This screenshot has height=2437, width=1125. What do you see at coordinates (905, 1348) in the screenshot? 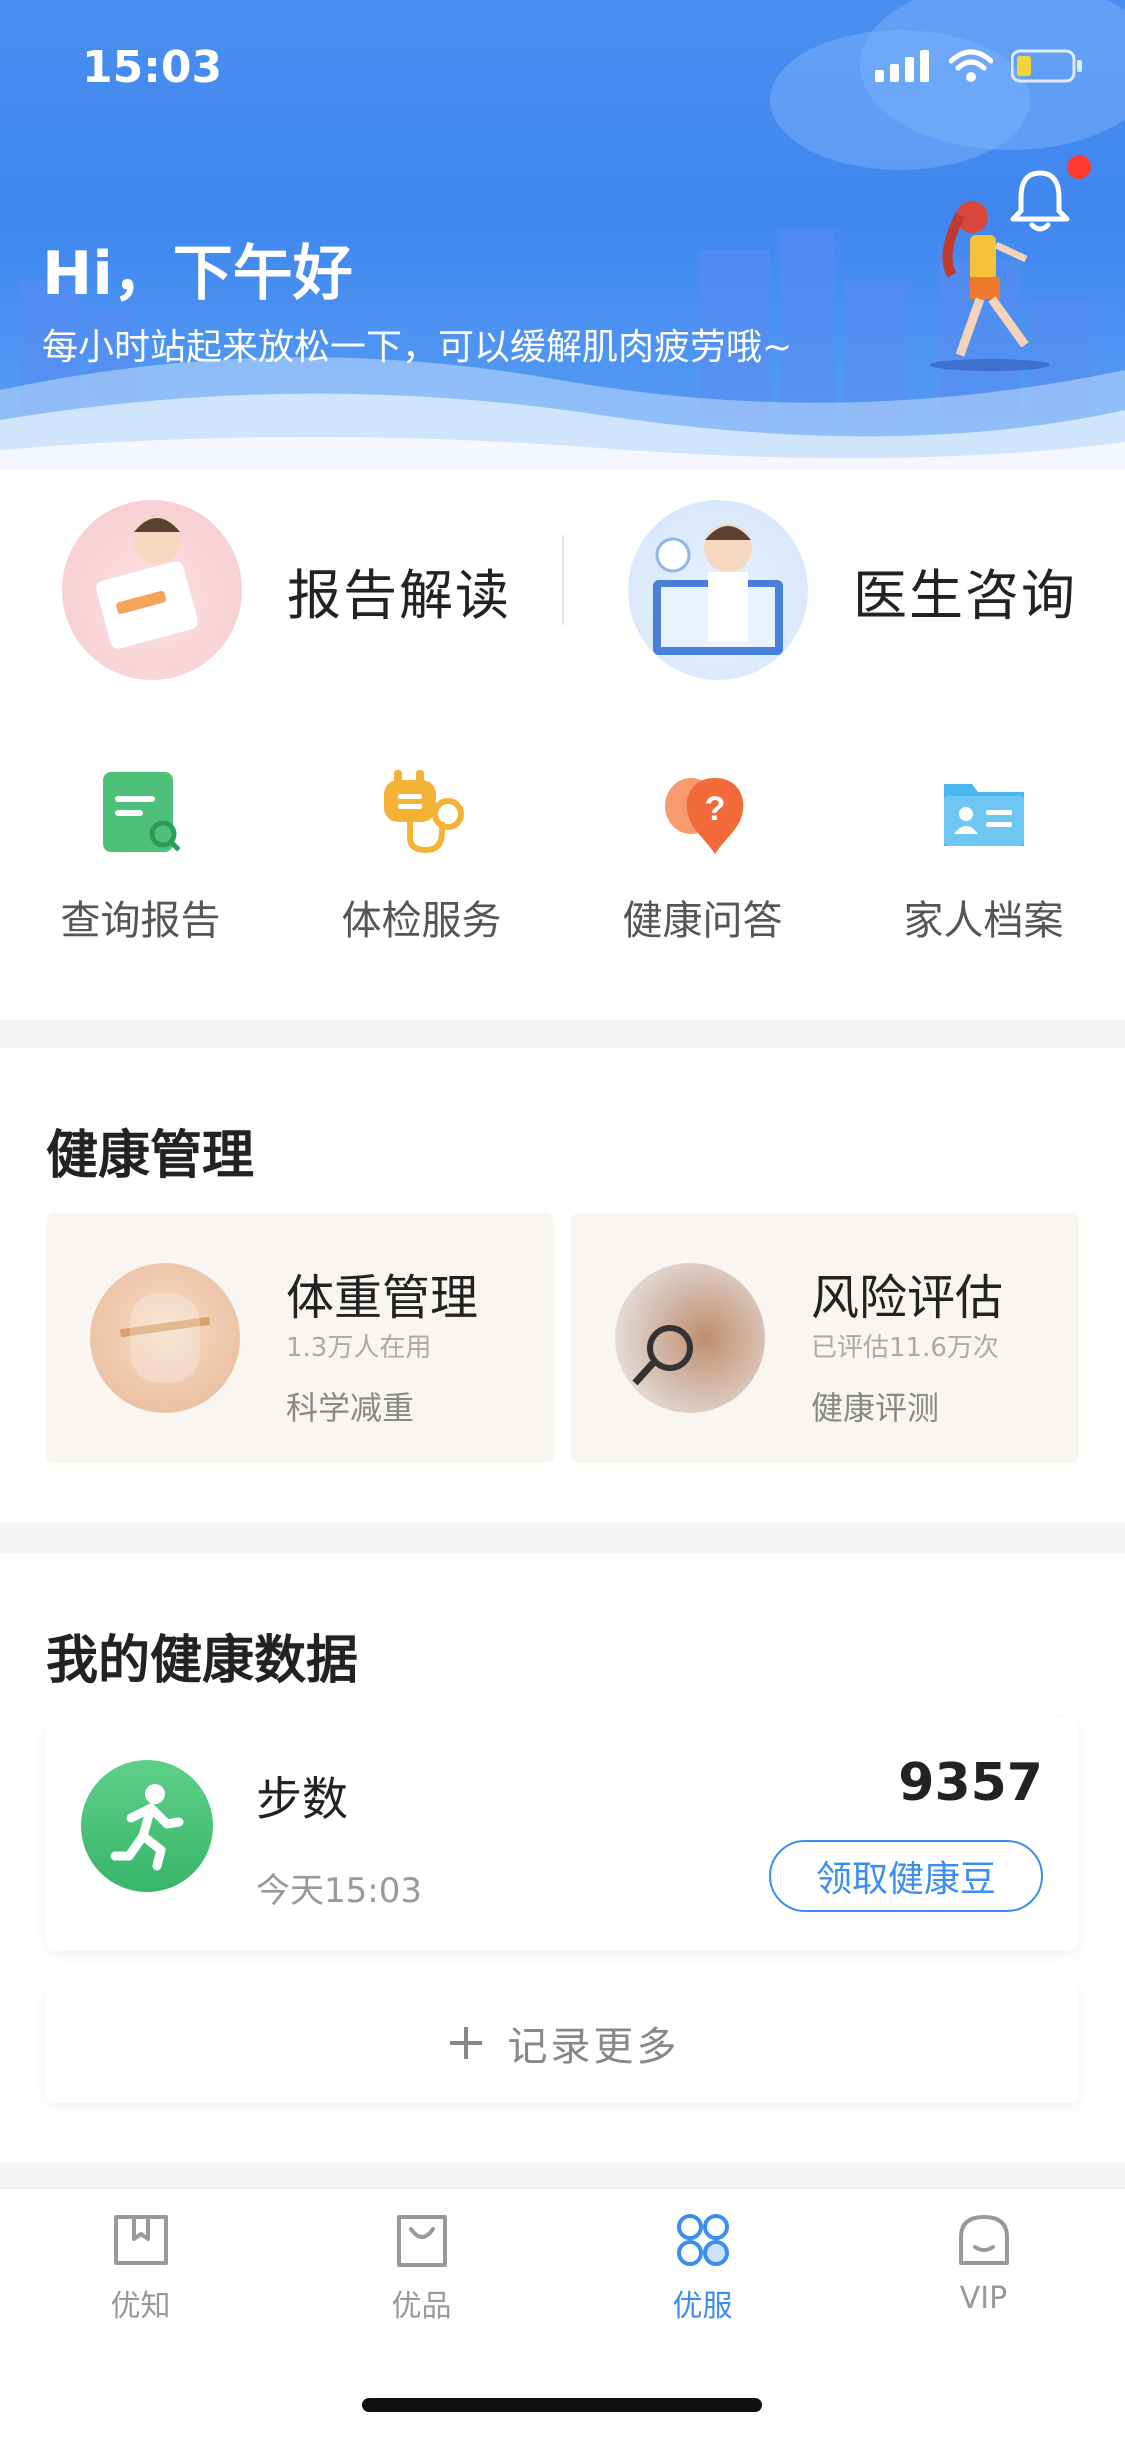
I see `risk-assessment-stat: 已评估11.6万次` at bounding box center [905, 1348].